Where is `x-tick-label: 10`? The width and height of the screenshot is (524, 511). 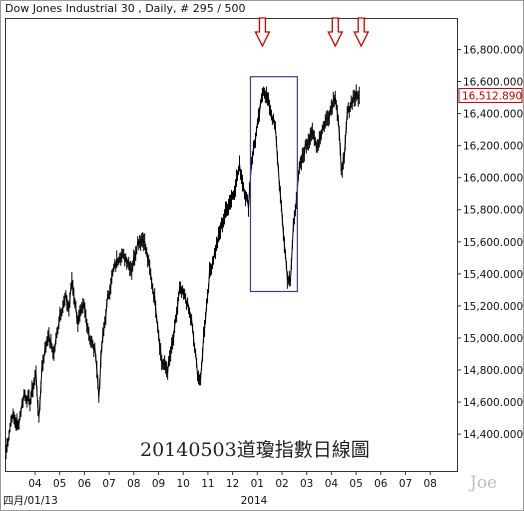
x-tick-label: 10 is located at coordinates (183, 484).